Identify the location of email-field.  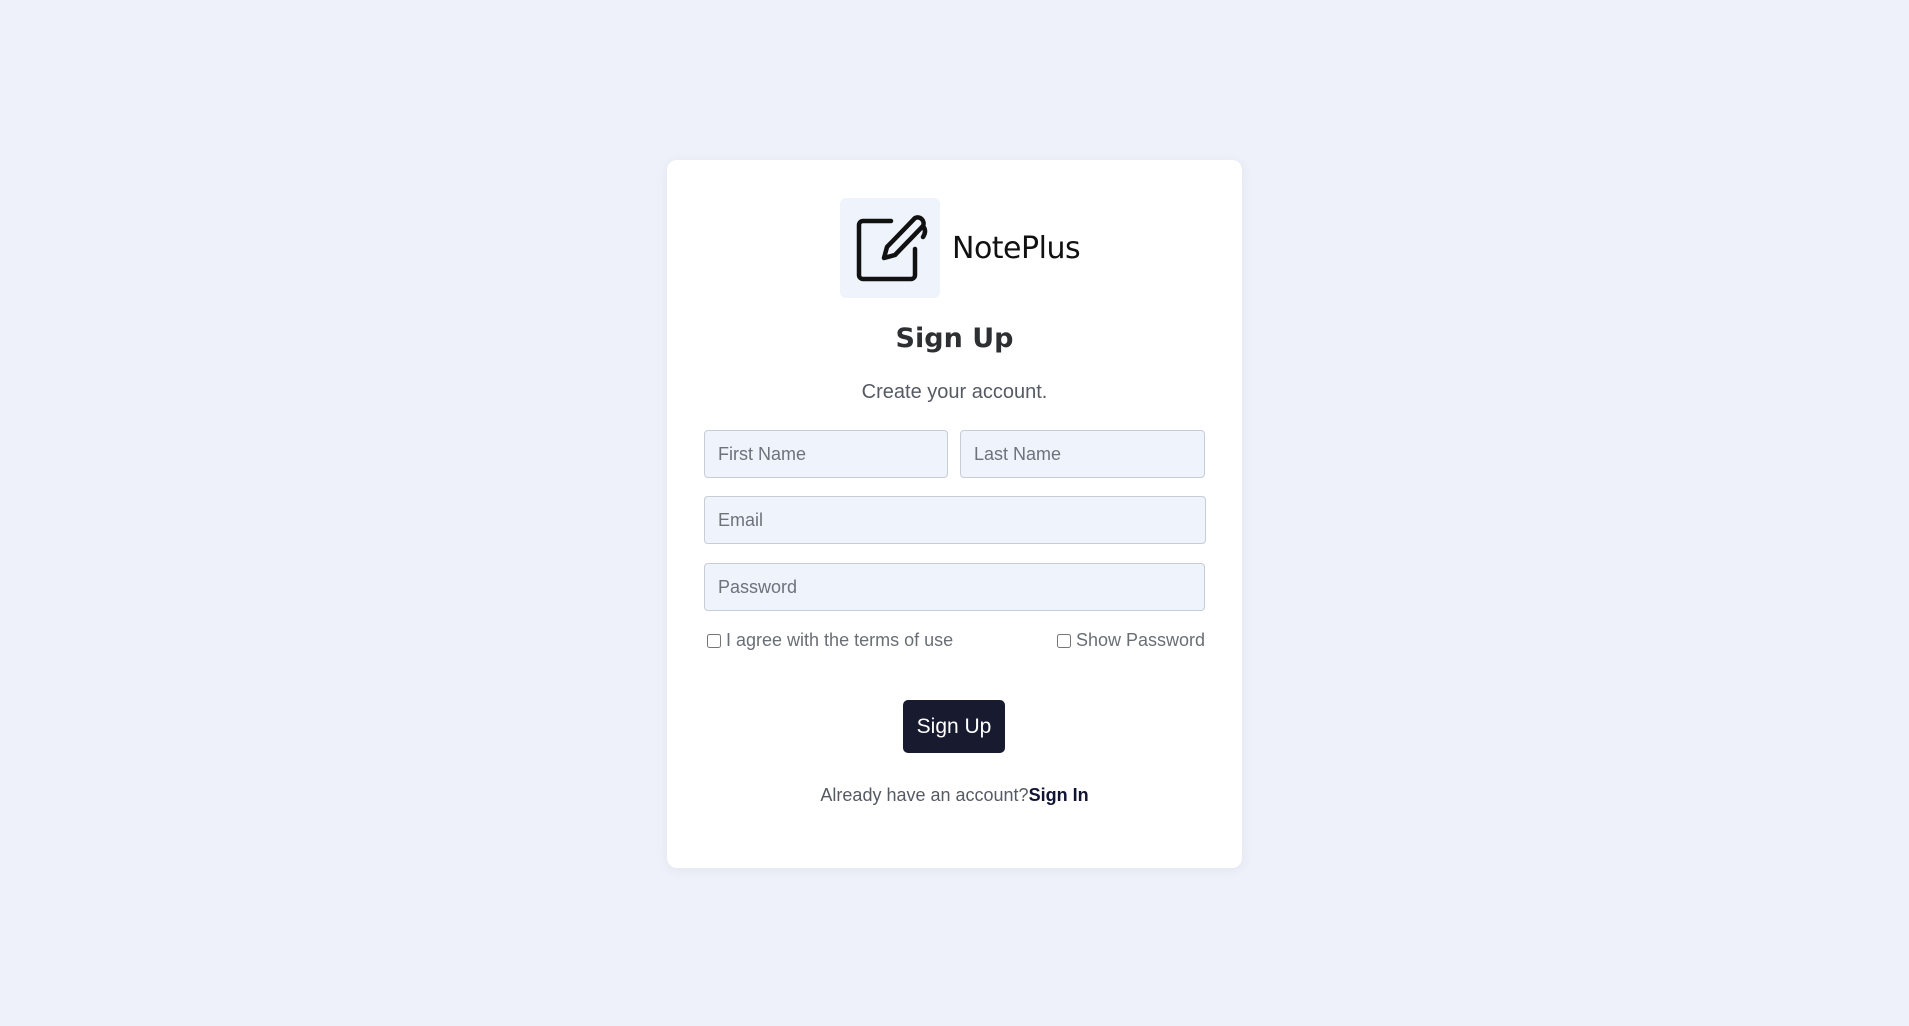
(955, 520).